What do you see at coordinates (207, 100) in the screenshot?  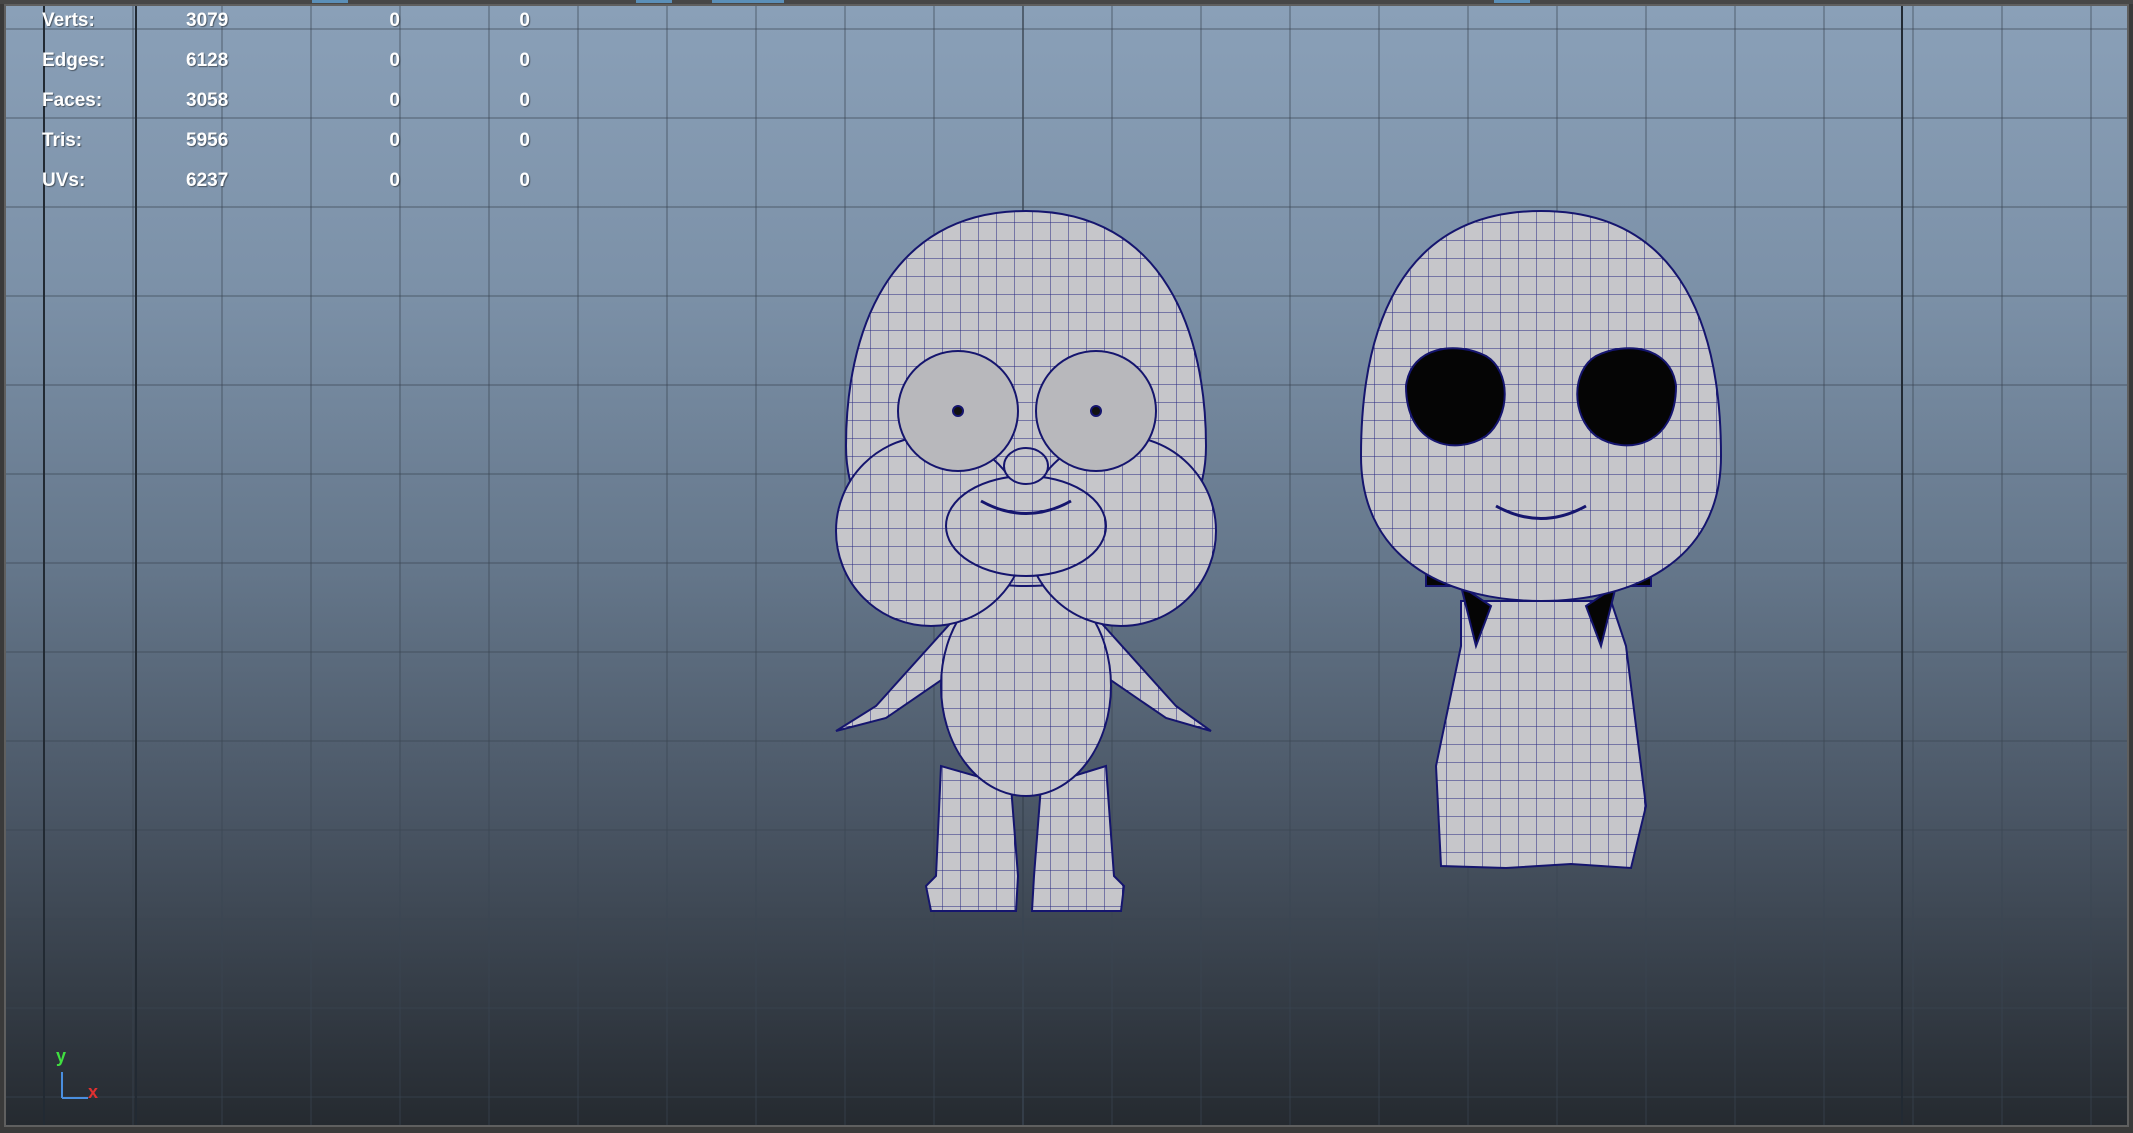 I see `hud-count: 3058` at bounding box center [207, 100].